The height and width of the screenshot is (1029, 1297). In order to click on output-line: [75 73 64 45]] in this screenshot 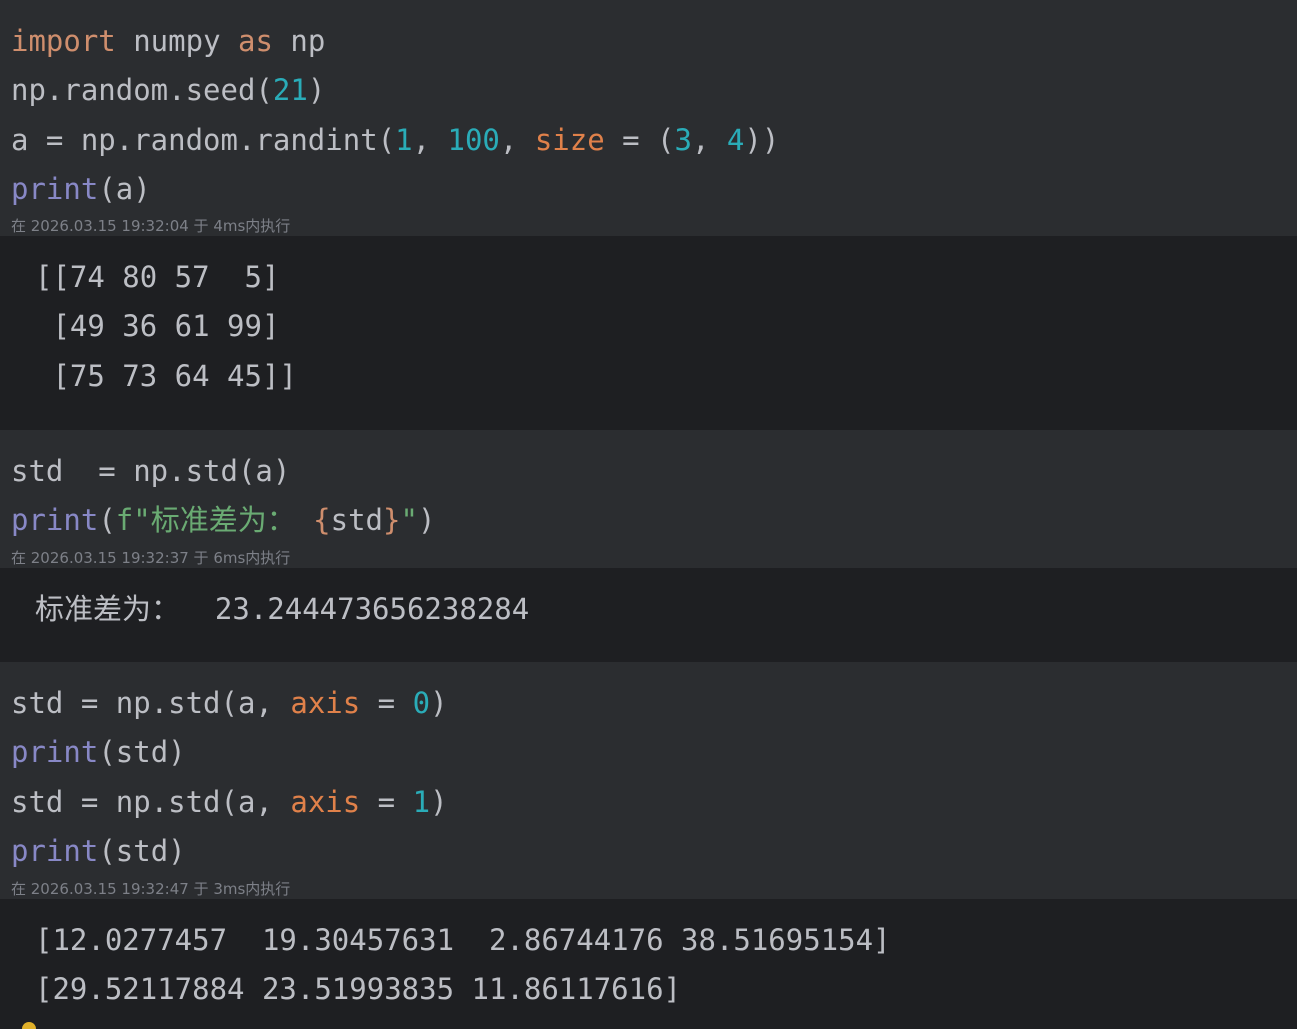, I will do `click(166, 376)`.